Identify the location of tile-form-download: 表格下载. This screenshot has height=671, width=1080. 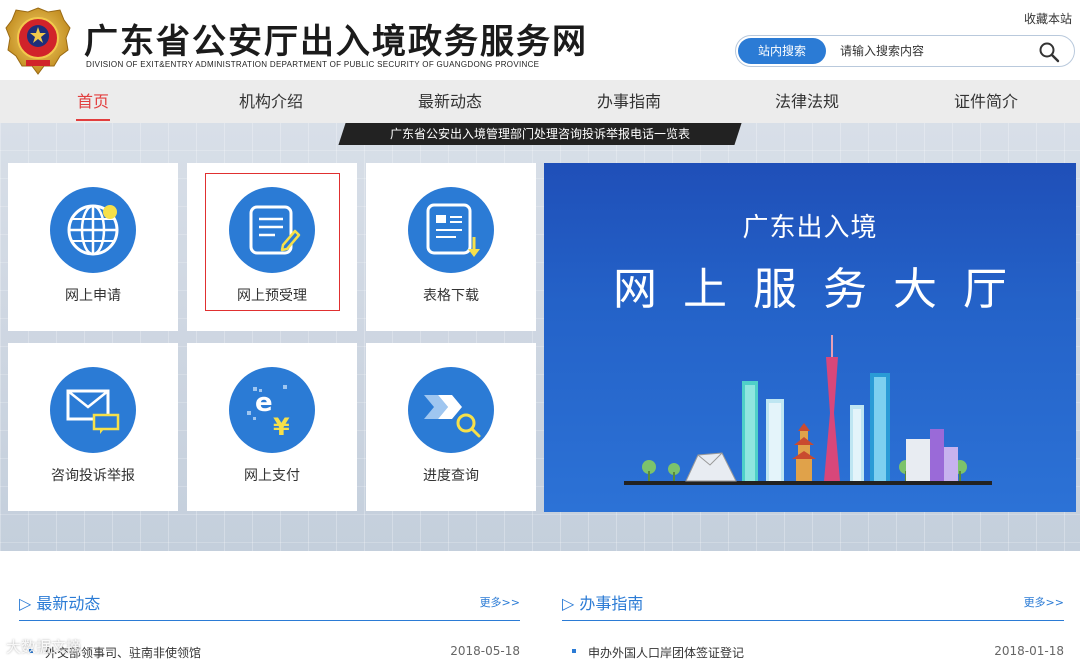
(451, 247).